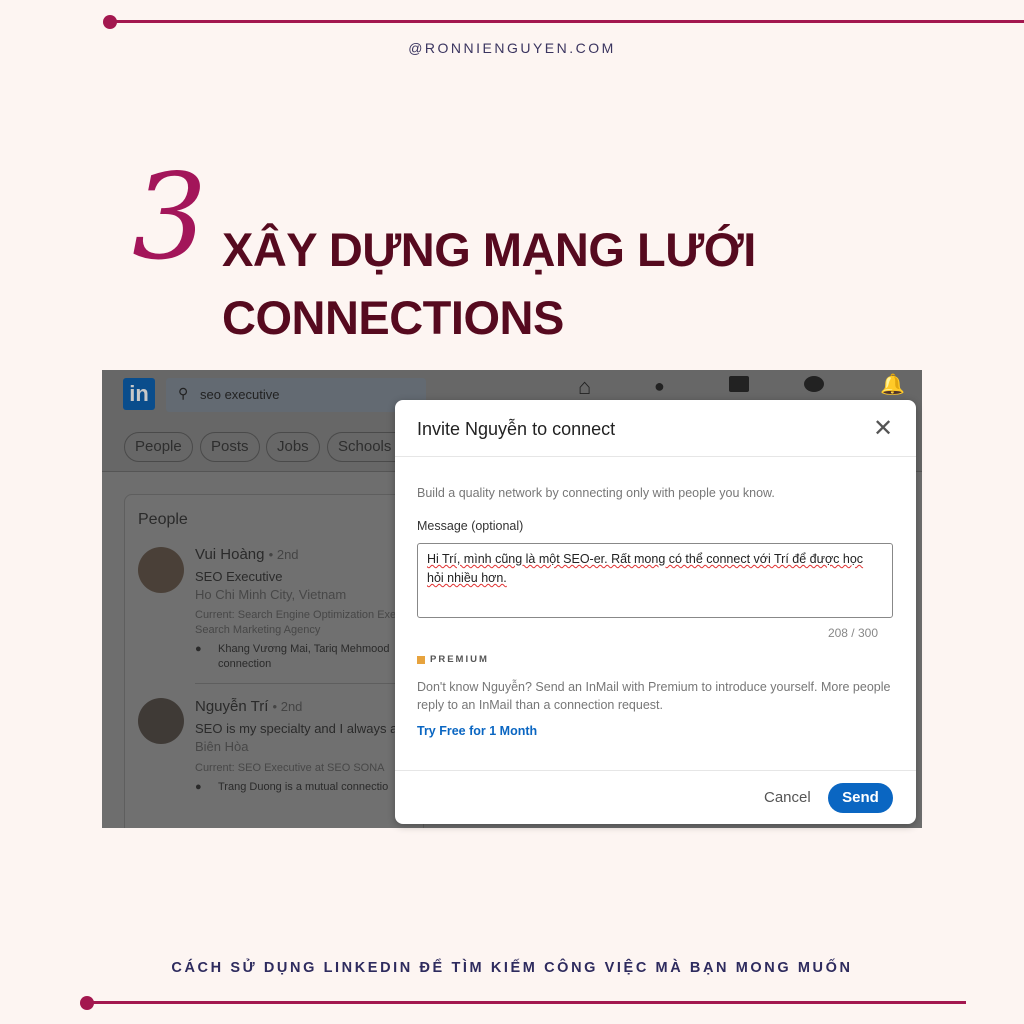 The height and width of the screenshot is (1024, 1024). I want to click on close-icon: ✕, so click(883, 428).